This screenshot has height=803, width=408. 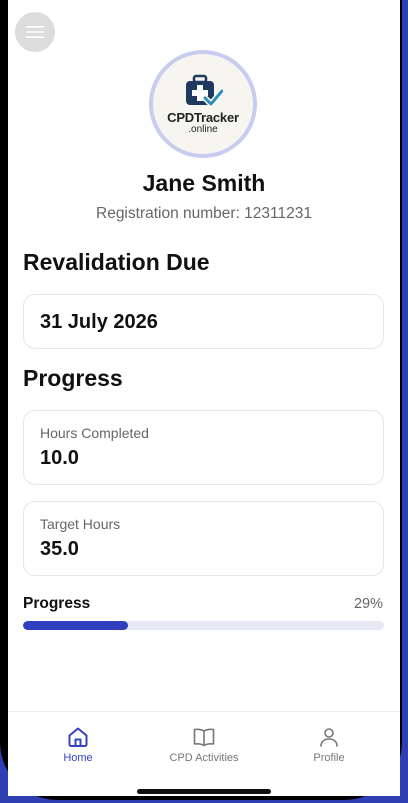 I want to click on home-icon, so click(x=78, y=737).